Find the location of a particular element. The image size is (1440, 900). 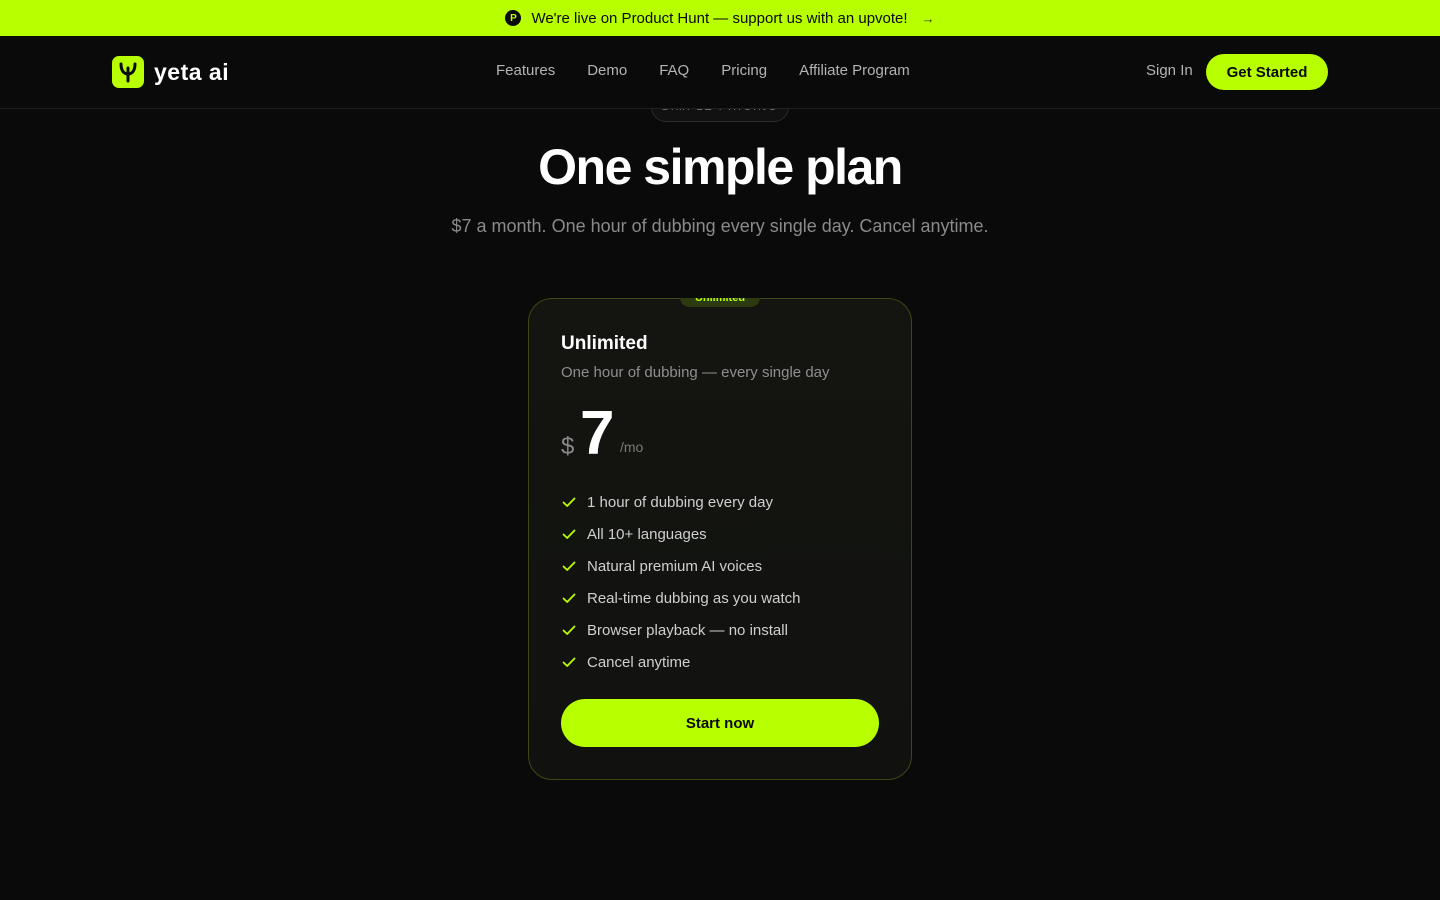

page-title: One simple plan is located at coordinates (720, 167).